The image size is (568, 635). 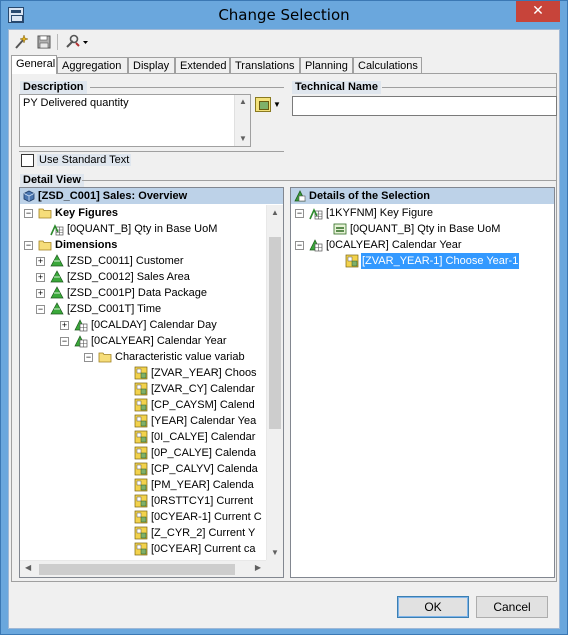 What do you see at coordinates (86, 213) in the screenshot?
I see `tree-node-label: Key Figures` at bounding box center [86, 213].